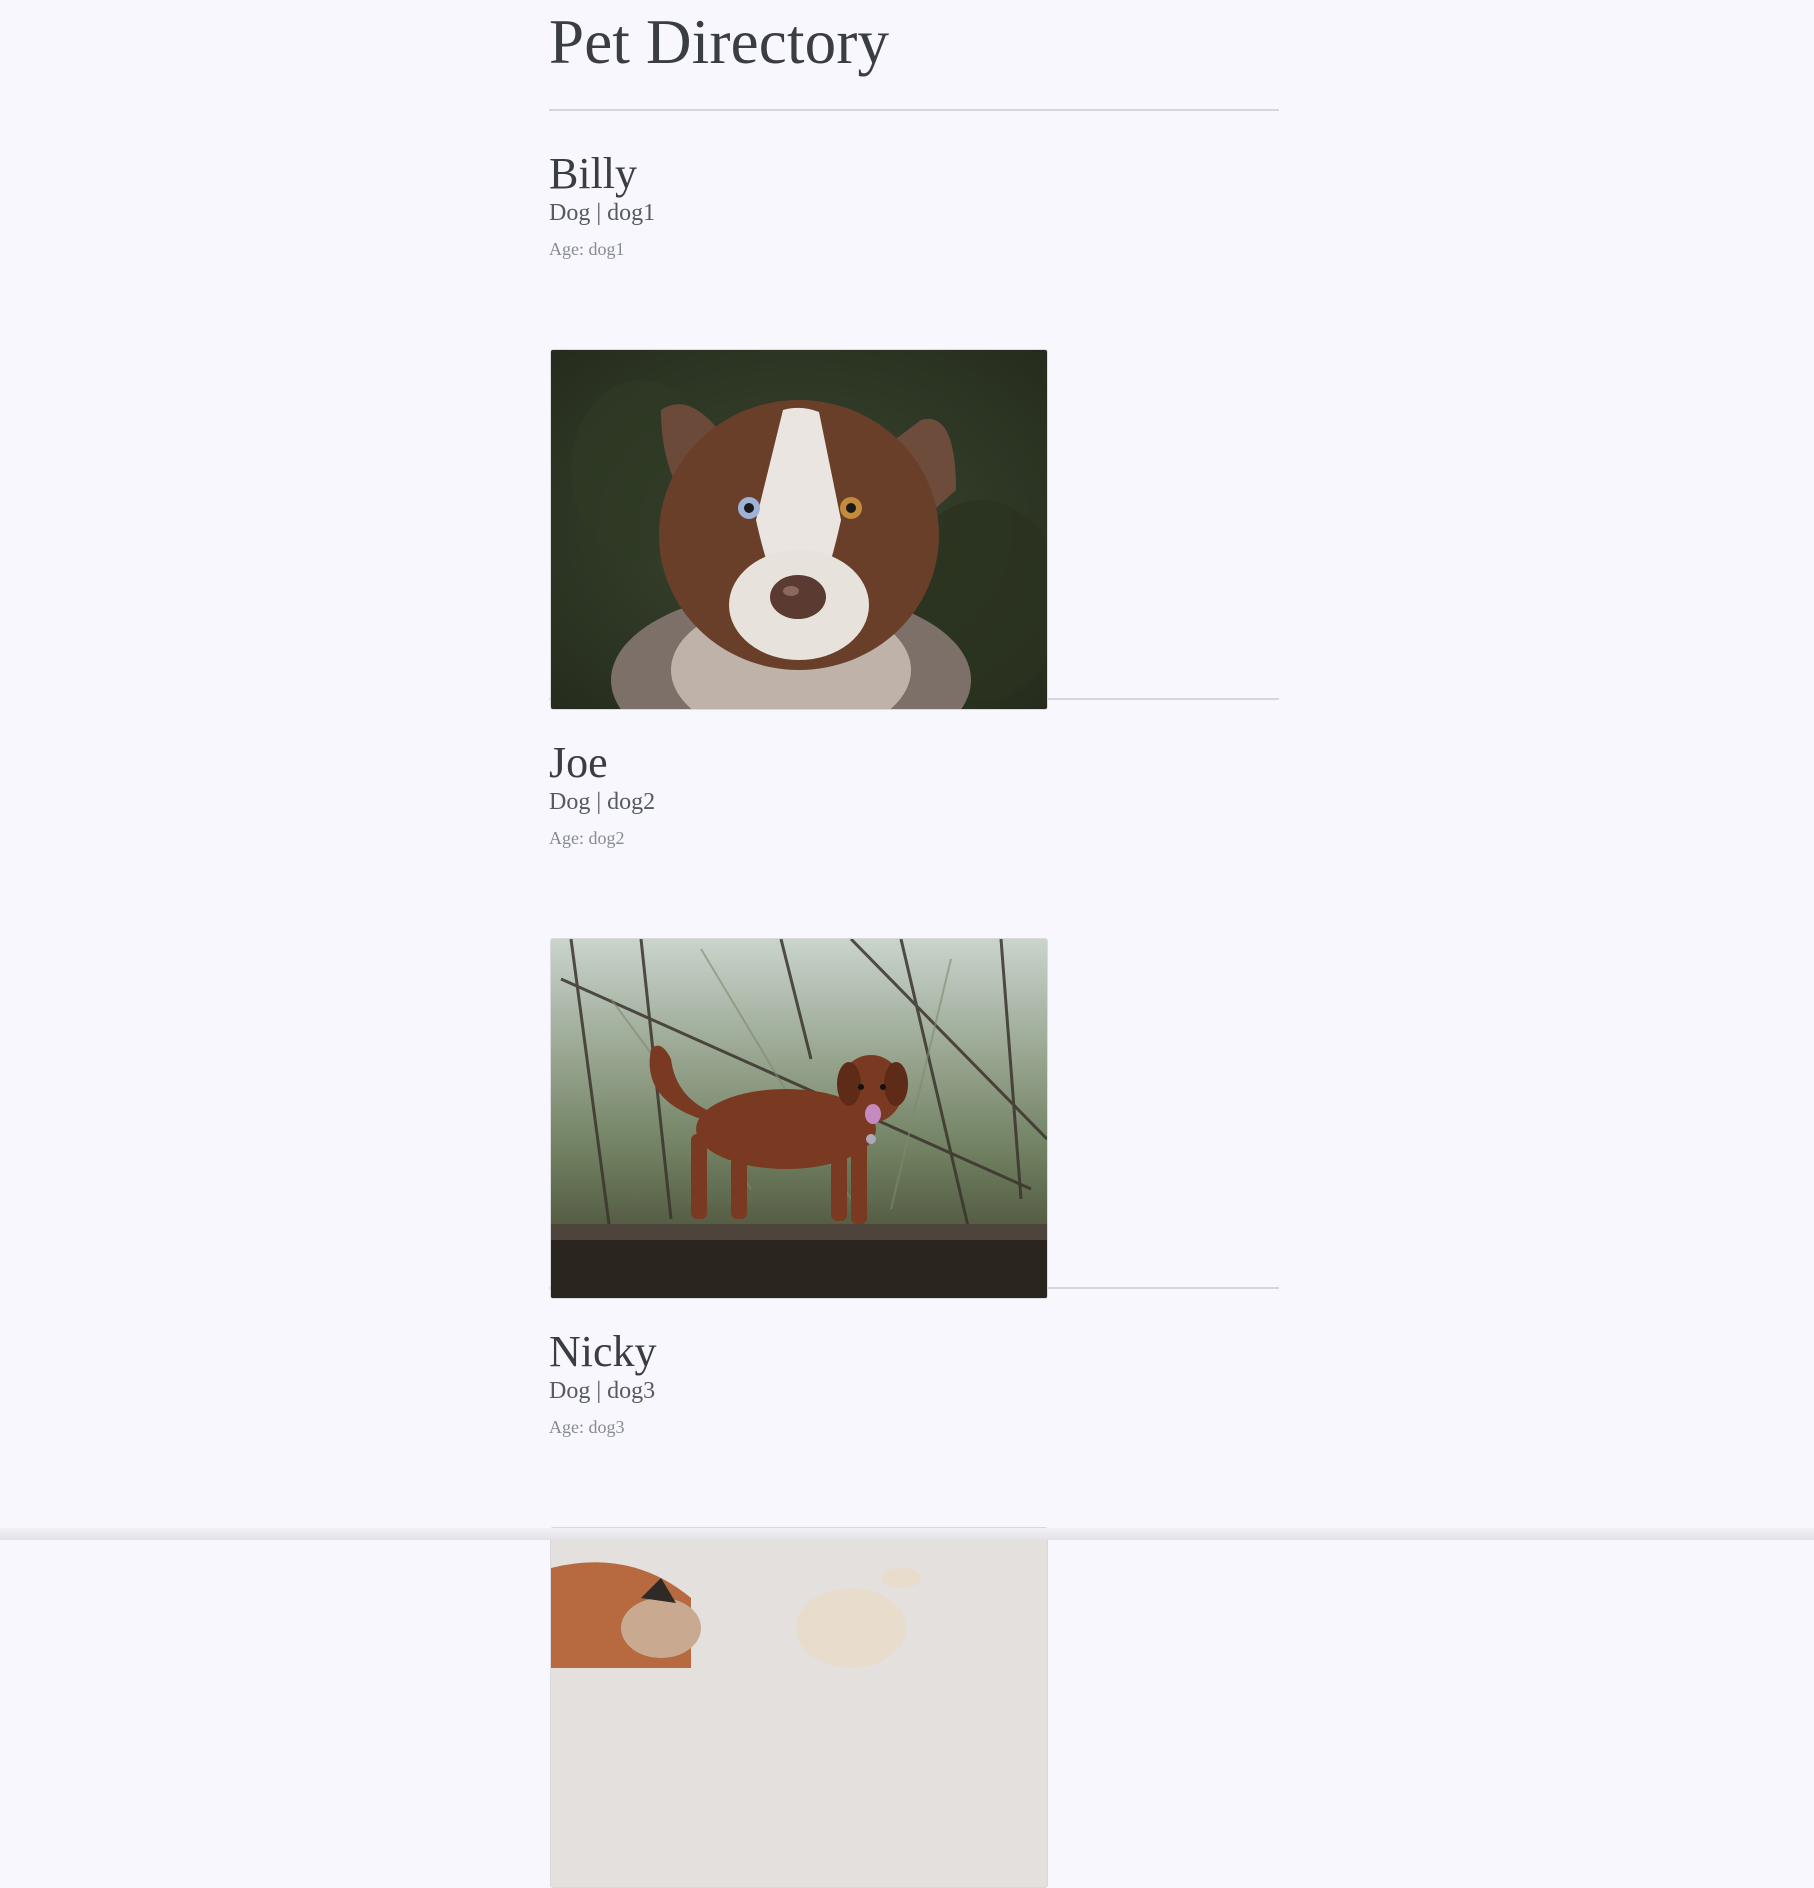 The height and width of the screenshot is (1888, 1814). What do you see at coordinates (593, 173) in the screenshot?
I see `pet-name: Billy` at bounding box center [593, 173].